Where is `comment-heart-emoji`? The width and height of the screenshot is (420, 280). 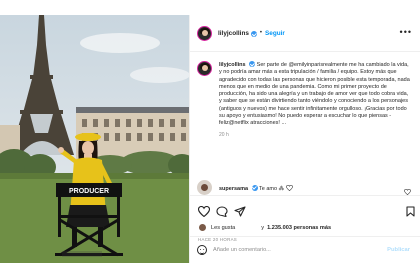 comment-heart-emoji is located at coordinates (289, 188).